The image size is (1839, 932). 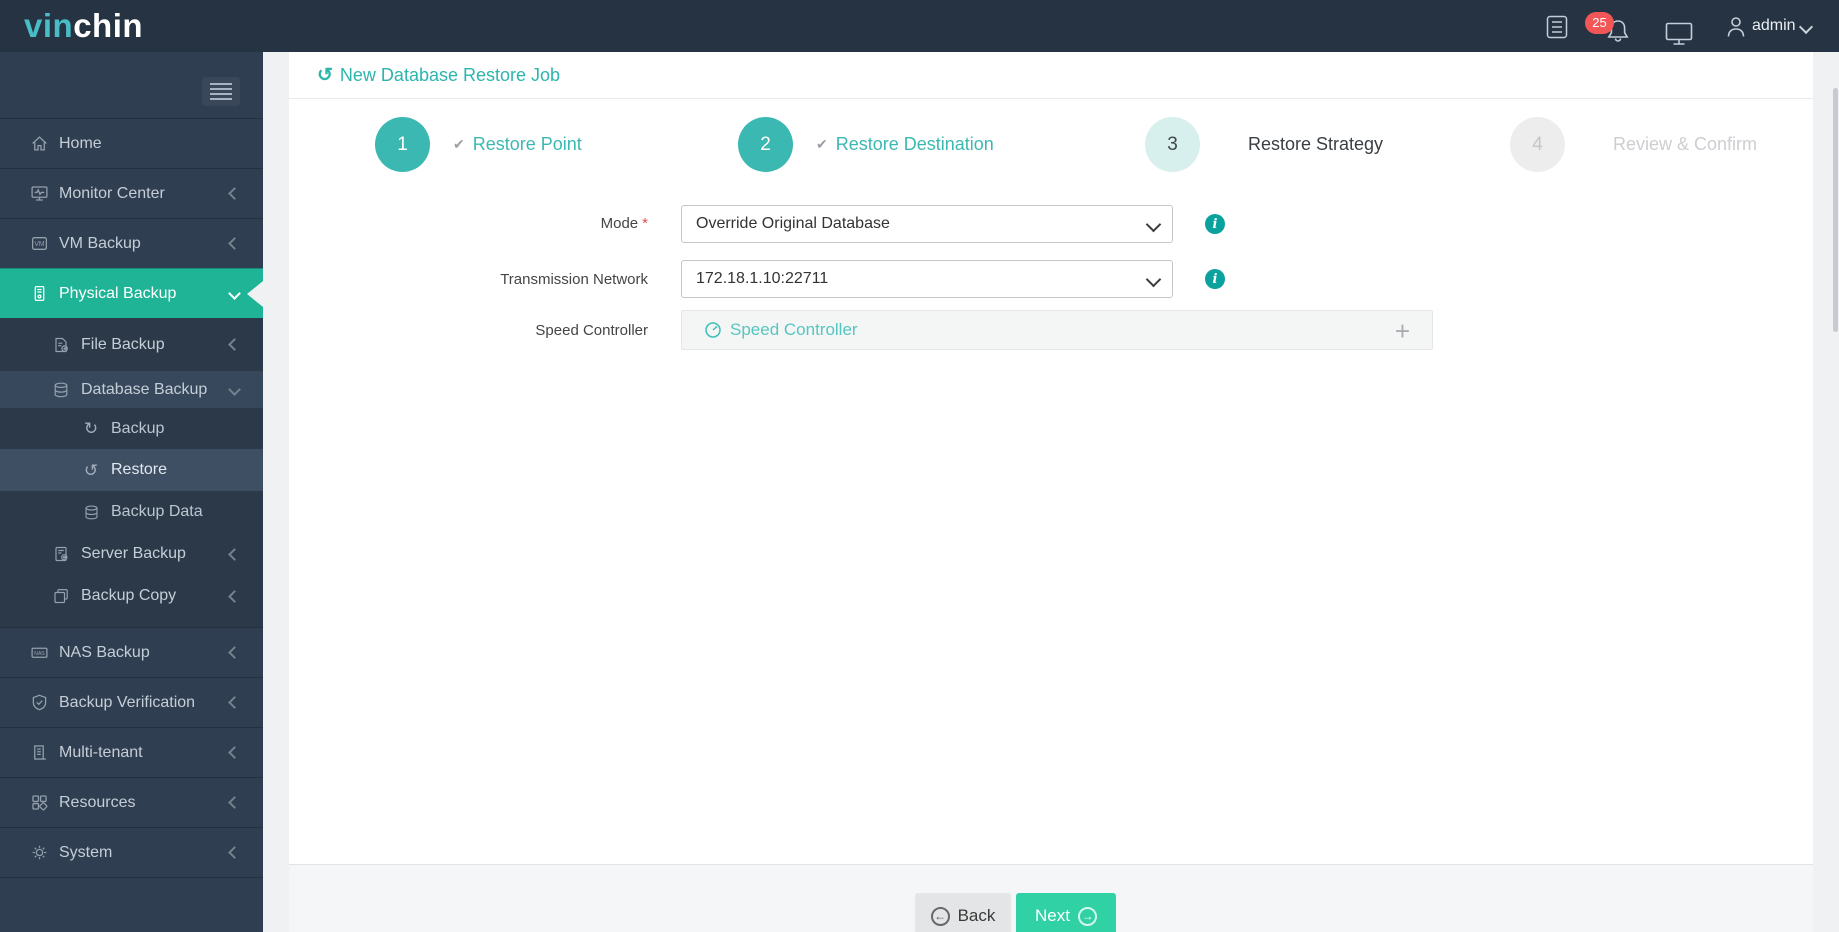 I want to click on step-number: 3, so click(x=1172, y=144).